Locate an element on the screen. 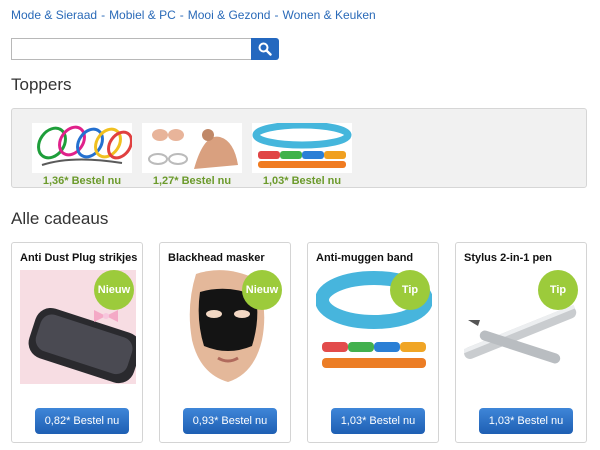 This screenshot has width=600, height=450. search-bar is located at coordinates (145, 49).